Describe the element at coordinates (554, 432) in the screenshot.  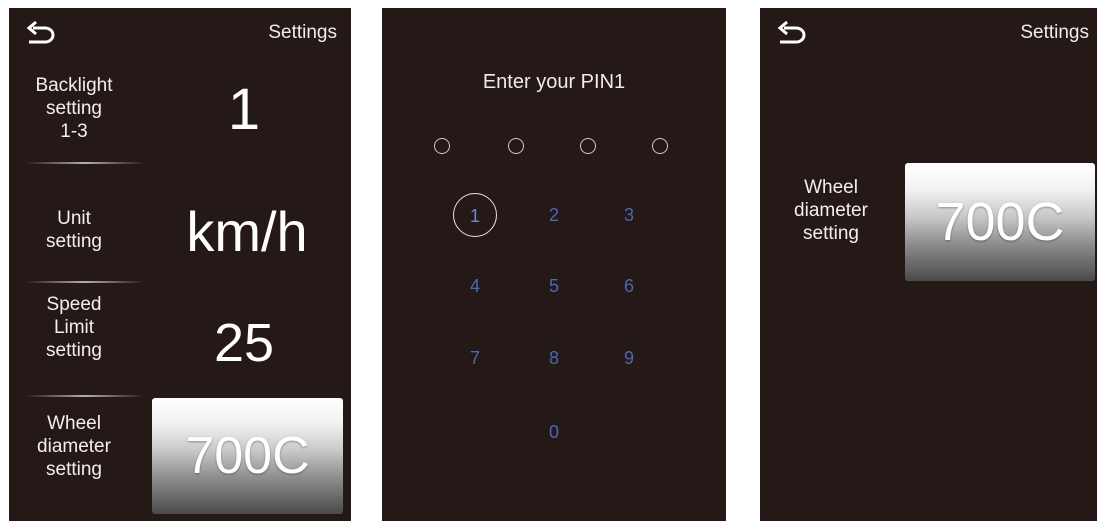
I see `keypad-key-0: 0` at that location.